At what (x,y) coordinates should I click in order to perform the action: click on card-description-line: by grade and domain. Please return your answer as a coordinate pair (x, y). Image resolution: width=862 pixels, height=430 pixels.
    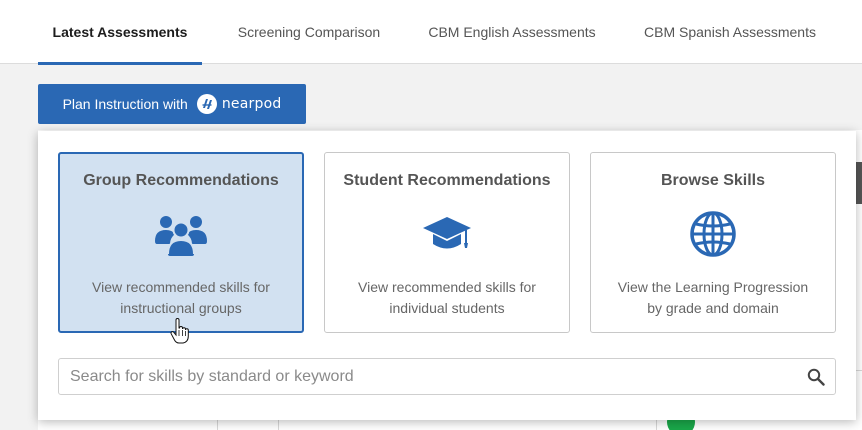
    Looking at the image, I should click on (713, 308).